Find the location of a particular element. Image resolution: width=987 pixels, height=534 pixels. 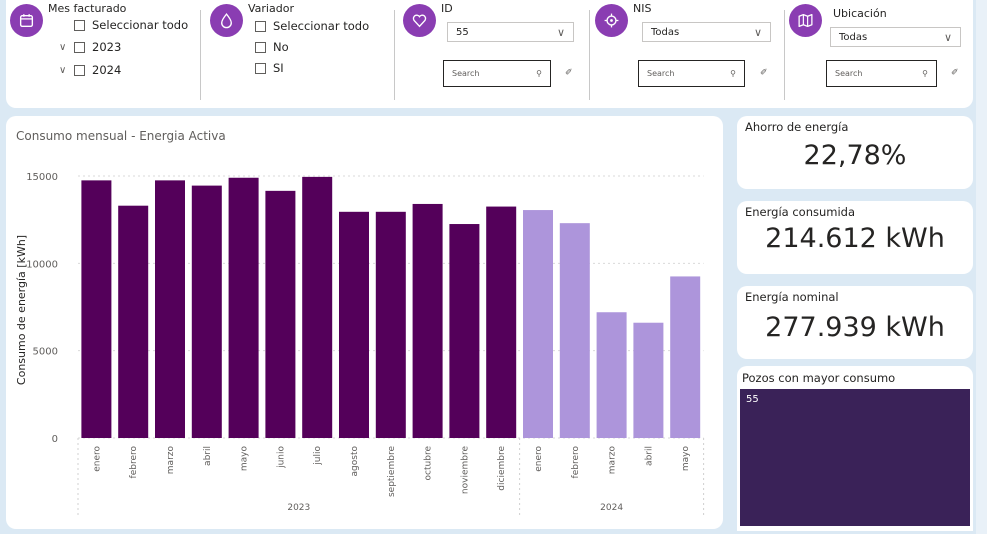

x-tick-label: julio is located at coordinates (318, 456).